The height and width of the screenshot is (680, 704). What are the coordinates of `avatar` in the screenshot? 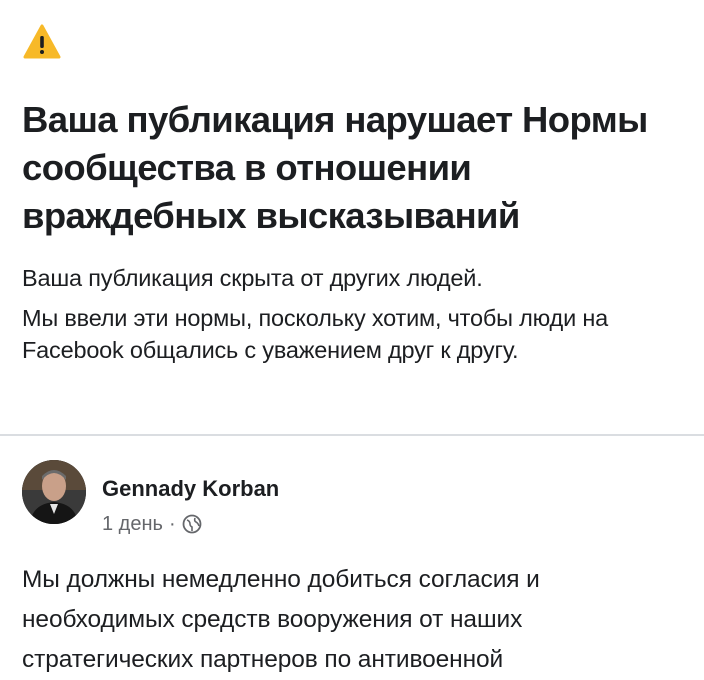 It's located at (54, 492).